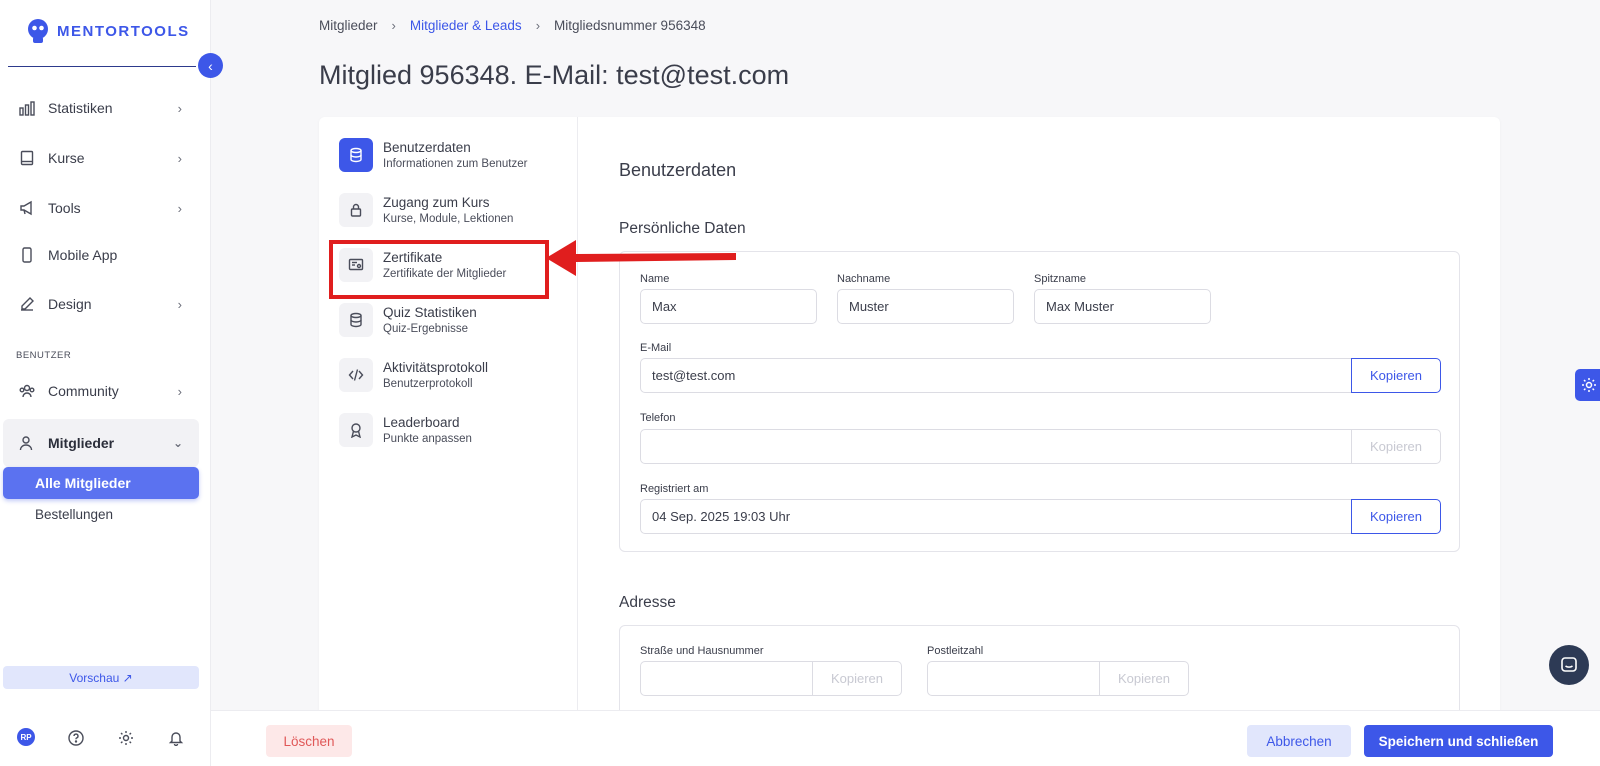 This screenshot has height=766, width=1600. What do you see at coordinates (995, 446) in the screenshot?
I see `phone-input` at bounding box center [995, 446].